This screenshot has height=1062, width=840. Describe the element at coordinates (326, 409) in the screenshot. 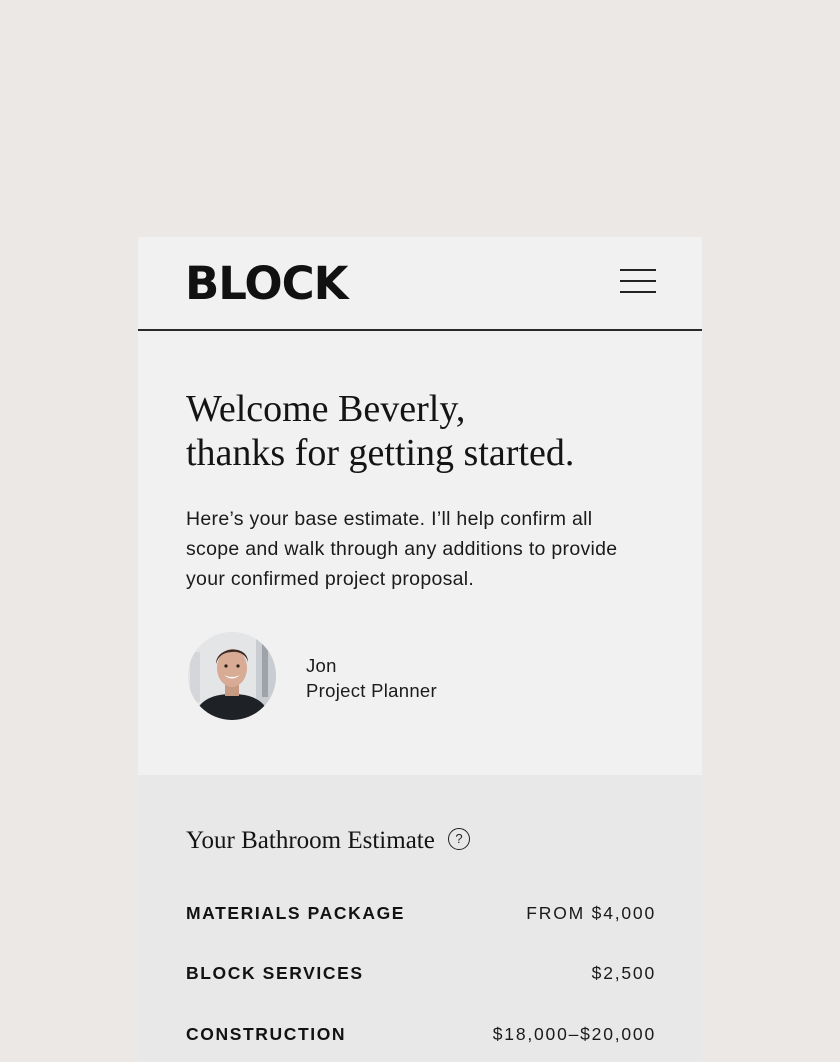

I see `welcome-line-1: Welcome Beverly,` at that location.